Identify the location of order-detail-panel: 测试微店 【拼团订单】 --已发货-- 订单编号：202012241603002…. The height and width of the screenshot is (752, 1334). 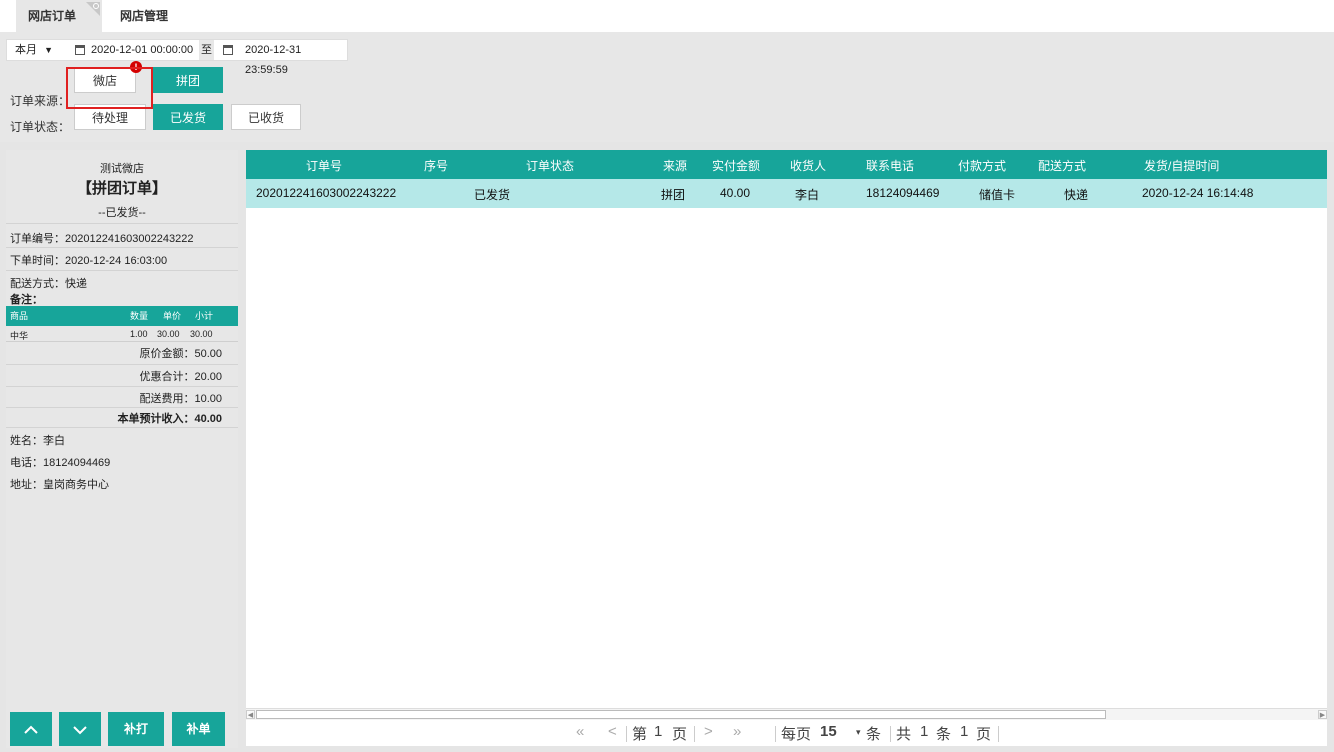
(122, 449).